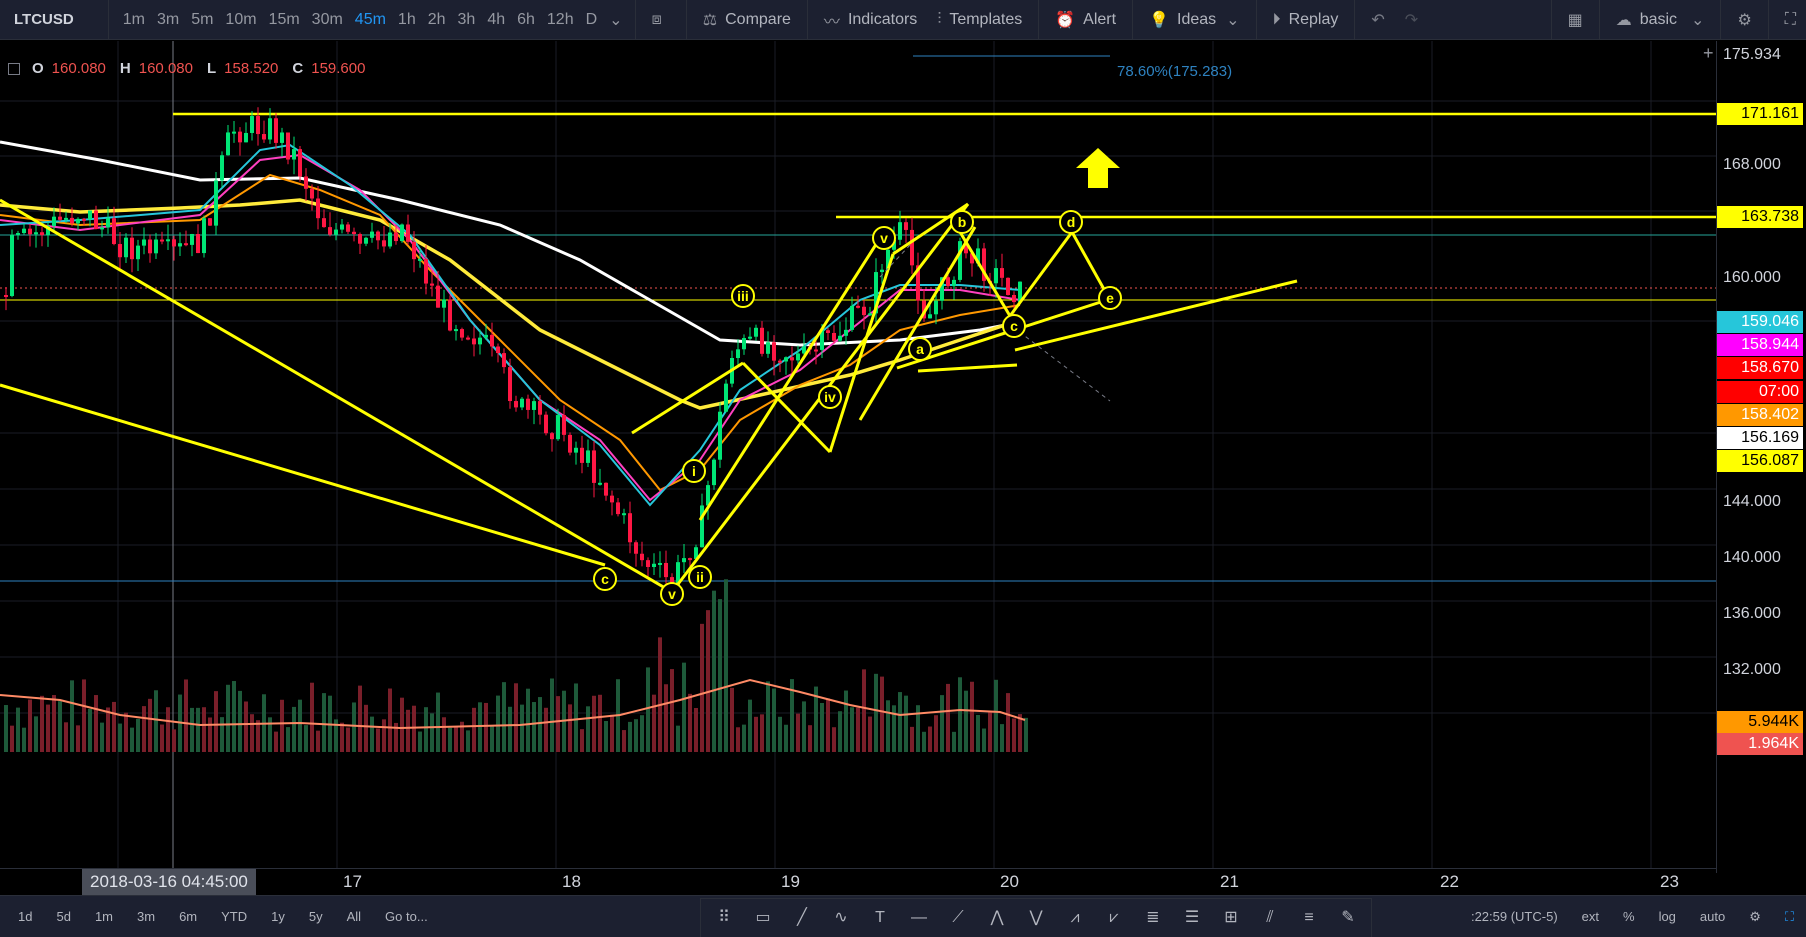 This screenshot has height=937, width=1806. I want to click on measure-icon: ⊞, so click(1231, 918).